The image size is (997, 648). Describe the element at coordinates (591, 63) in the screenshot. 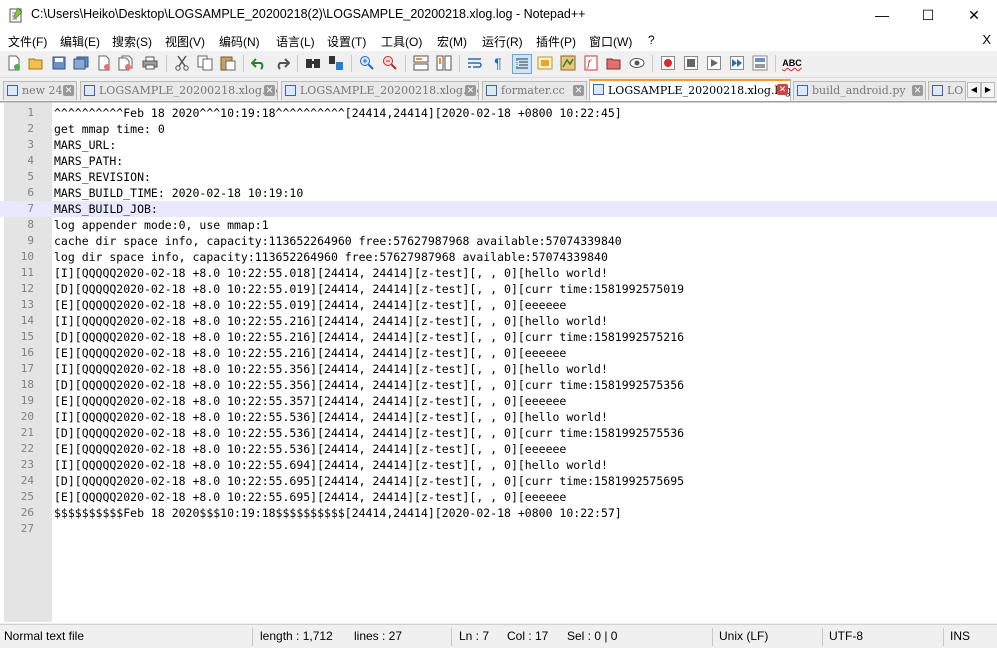

I see `function-list-icon: f` at that location.